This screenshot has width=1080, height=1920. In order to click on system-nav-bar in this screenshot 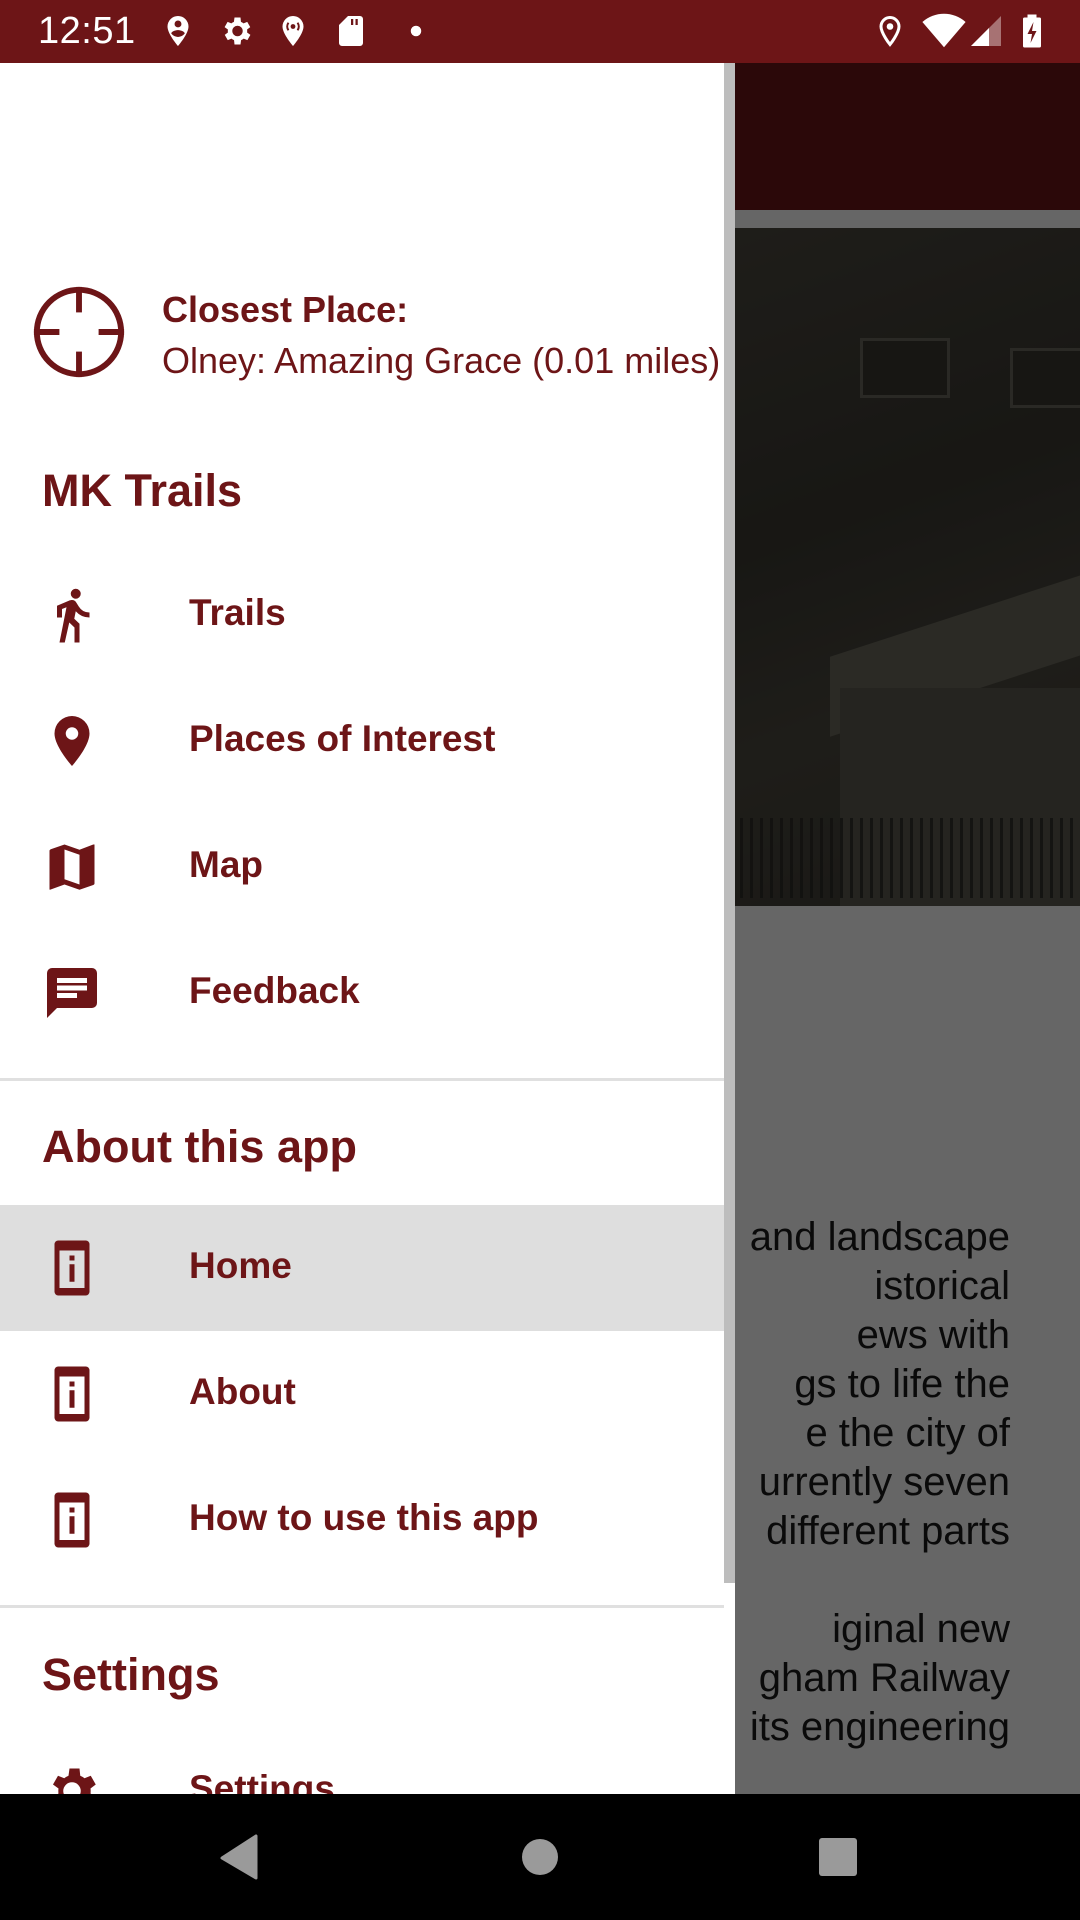, I will do `click(540, 1857)`.